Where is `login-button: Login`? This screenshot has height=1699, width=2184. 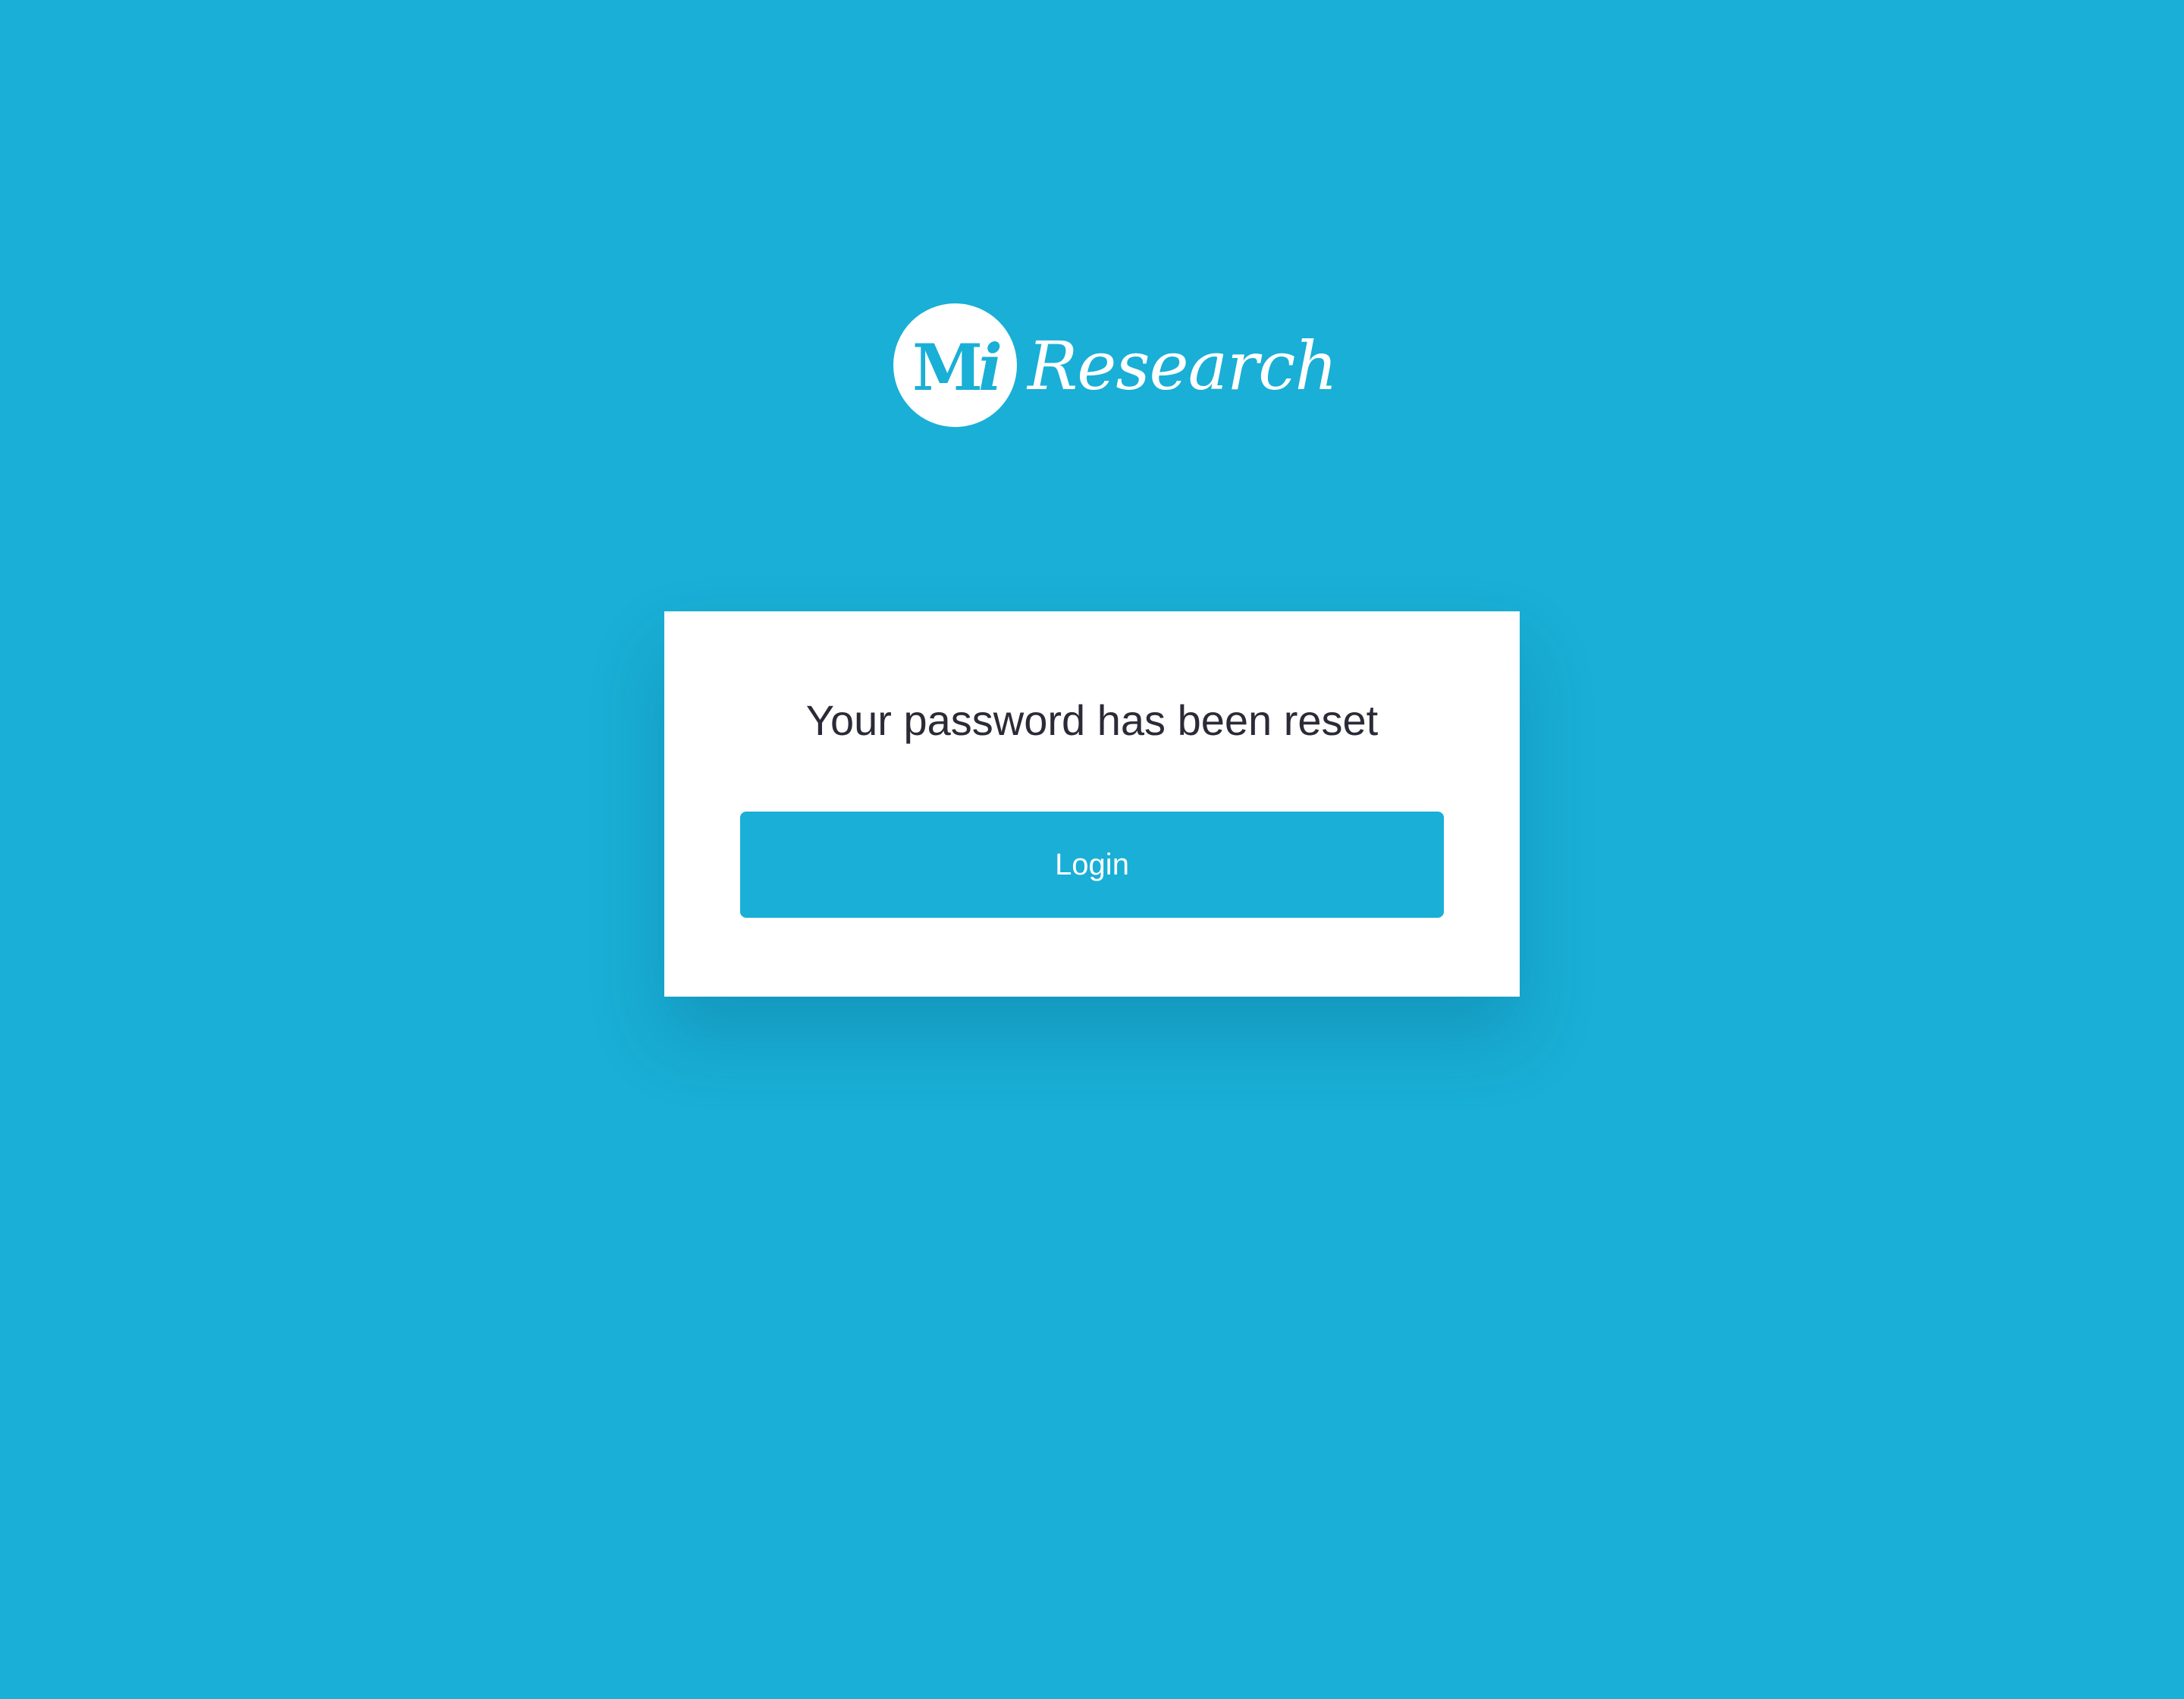
login-button: Login is located at coordinates (1092, 865).